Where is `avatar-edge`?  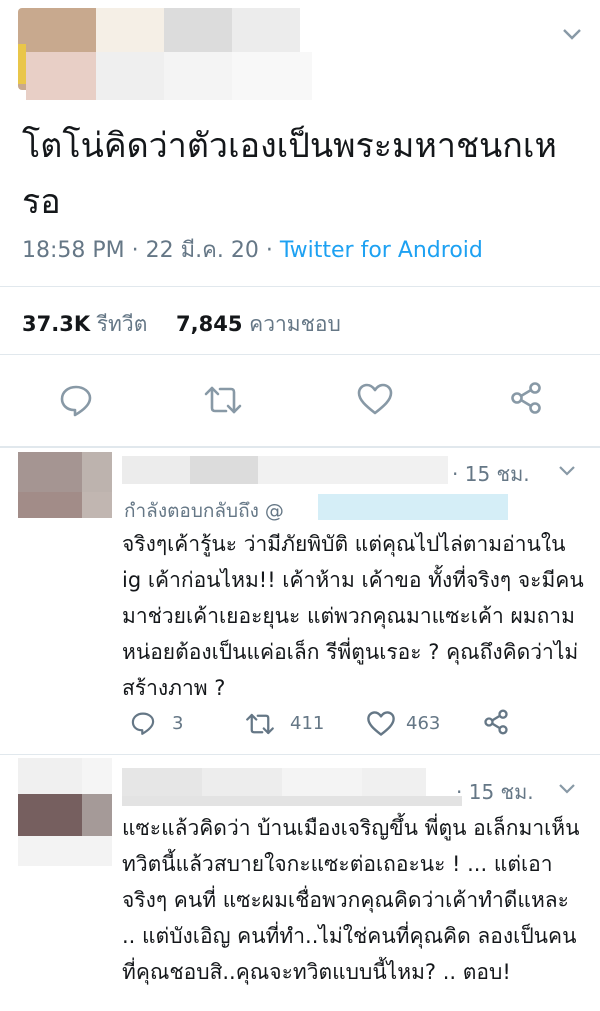 avatar-edge is located at coordinates (22, 64).